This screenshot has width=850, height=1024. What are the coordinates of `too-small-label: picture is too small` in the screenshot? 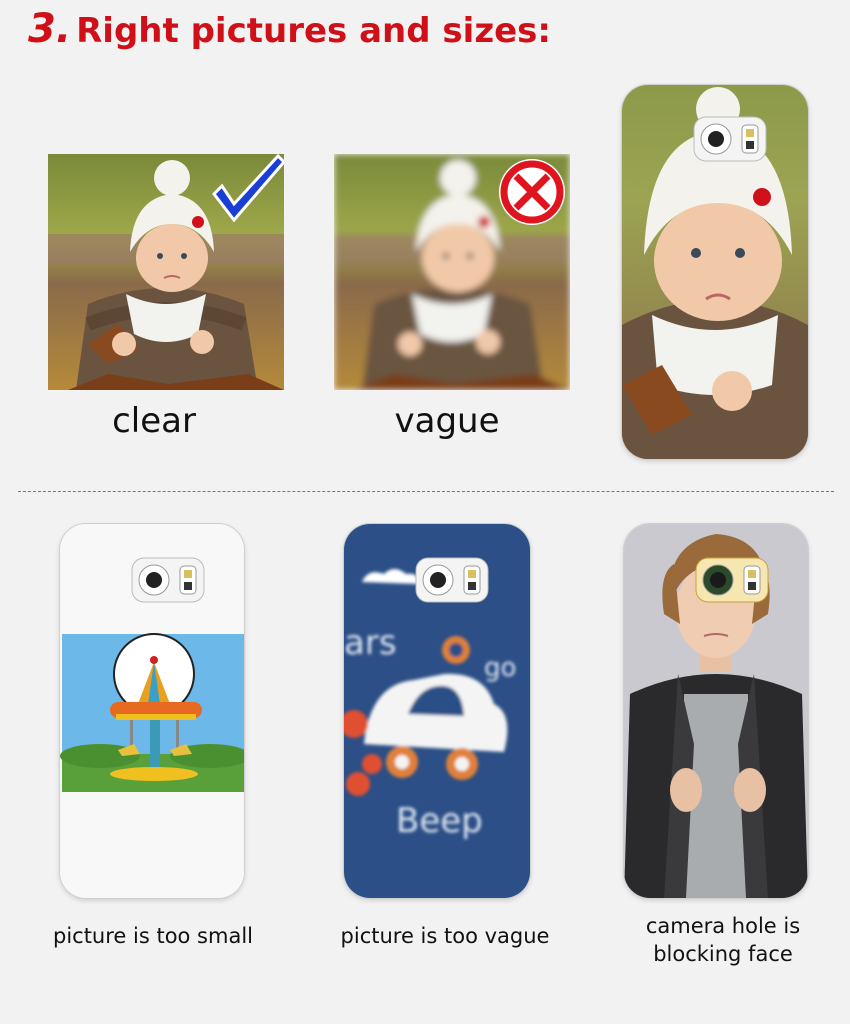 It's located at (152, 936).